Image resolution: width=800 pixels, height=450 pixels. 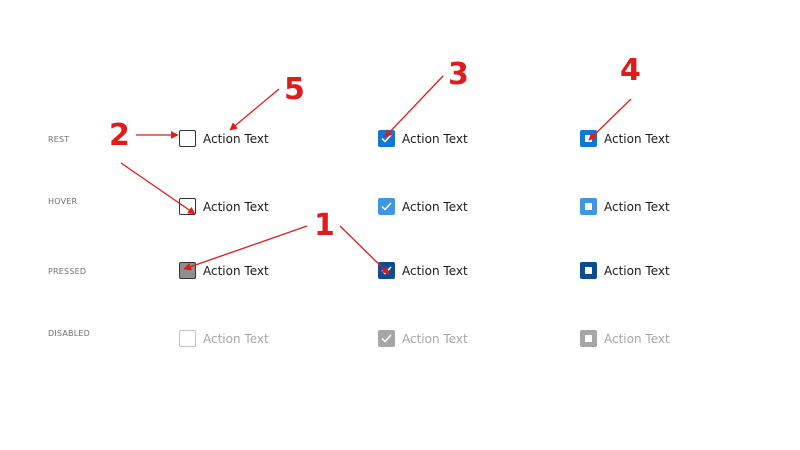 I want to click on arrow-5-to-label, so click(x=254, y=109).